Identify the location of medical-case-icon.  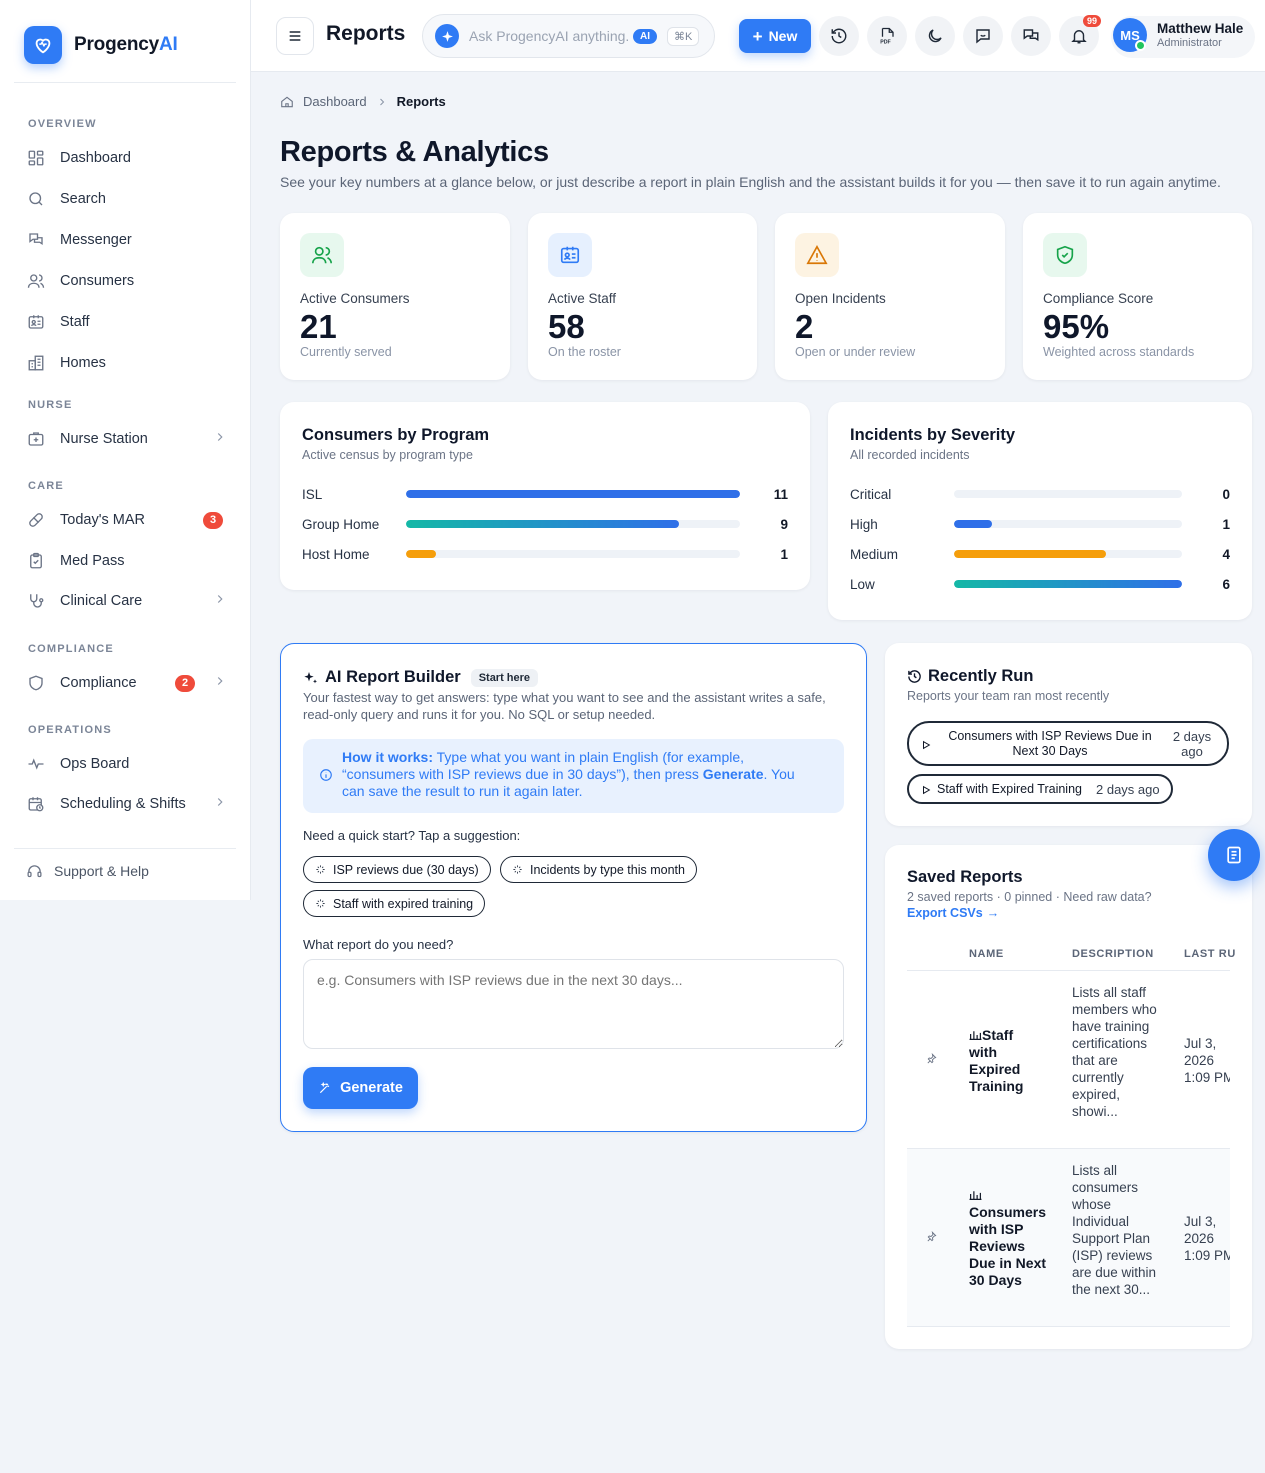
(36, 439).